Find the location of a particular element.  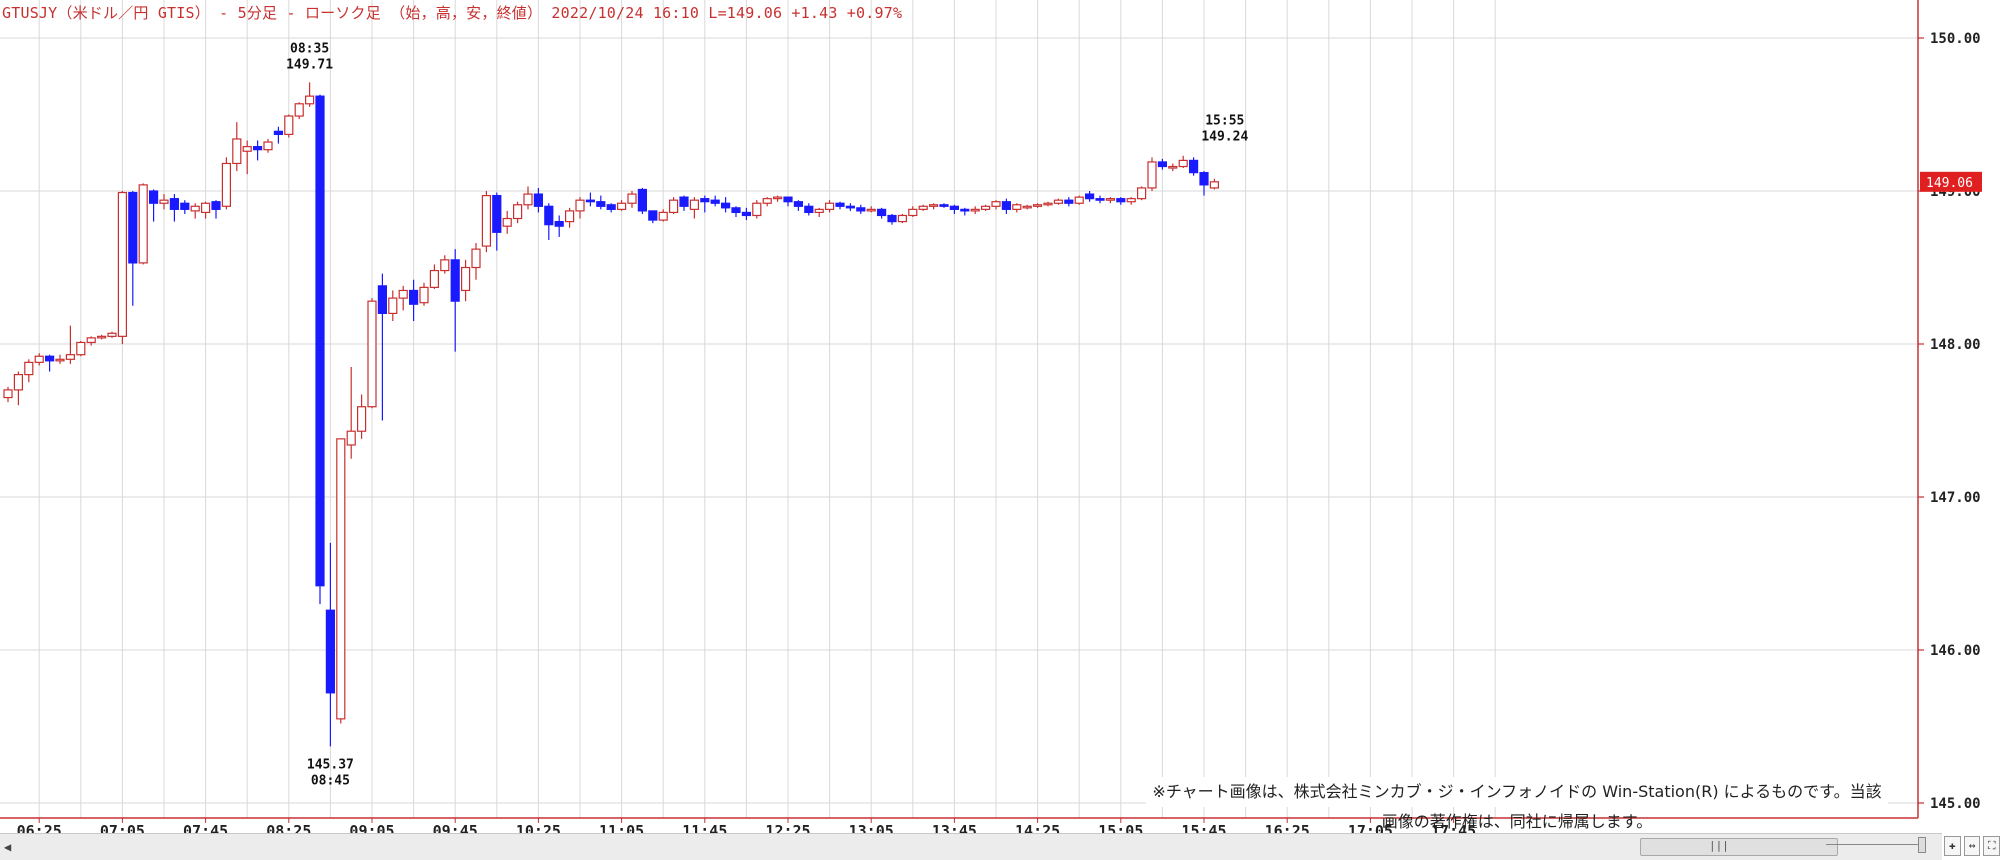

annotation-line-1: 15:55 is located at coordinates (1224, 120).